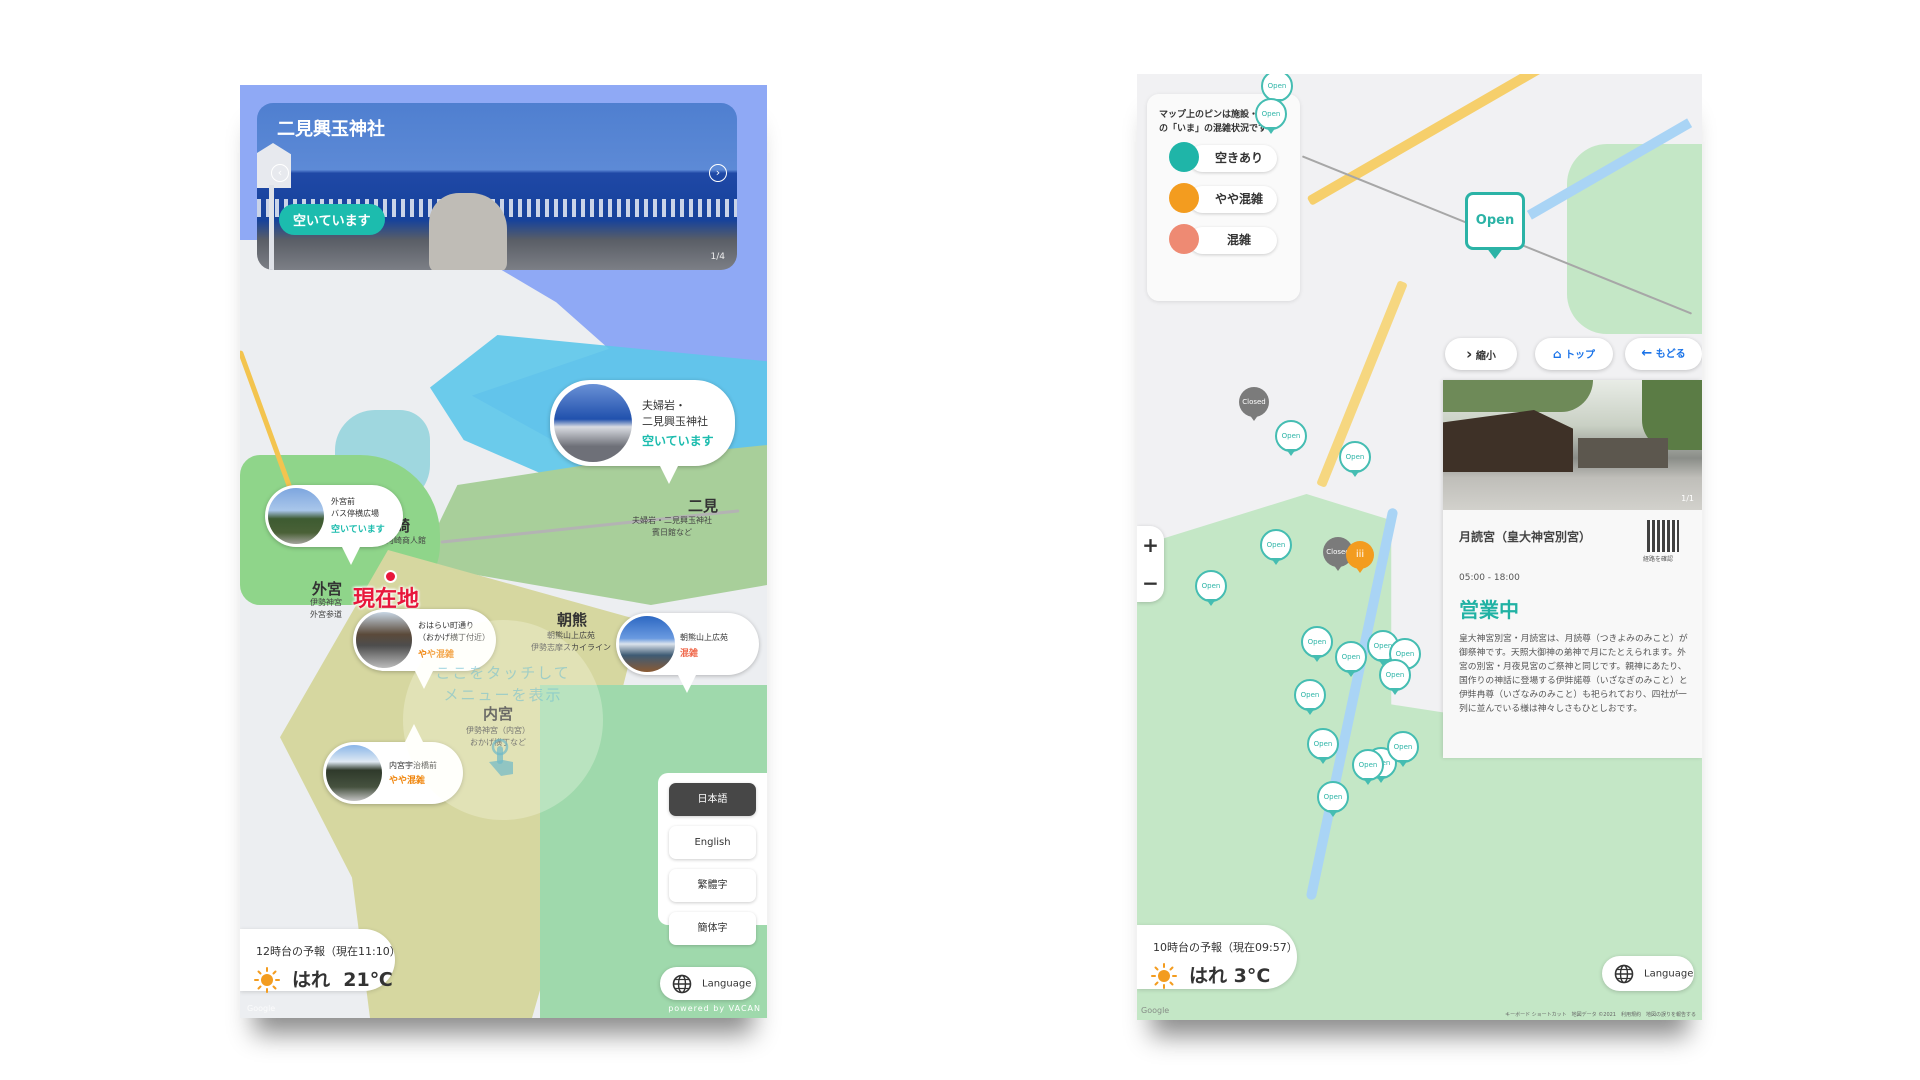  Describe the element at coordinates (1647, 353) in the screenshot. I see `arrow-left-icon: ←` at that location.